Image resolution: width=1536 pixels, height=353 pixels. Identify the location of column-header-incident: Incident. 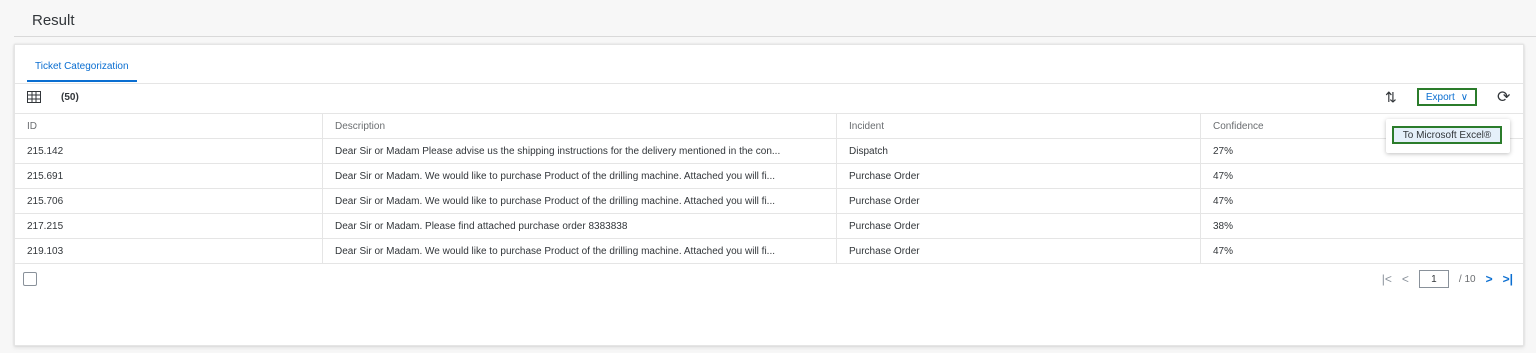
(1018, 126).